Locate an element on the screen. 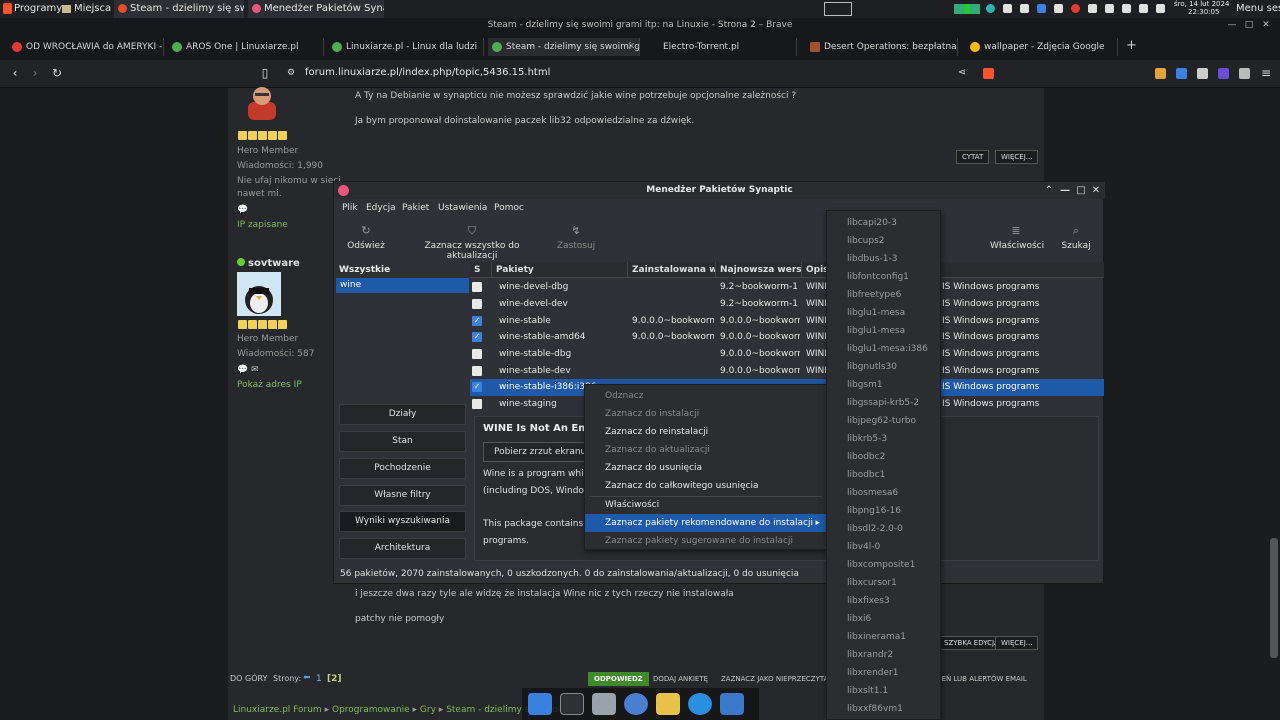 This screenshot has width=1280, height=720. column-latest-version: Najnowsza wersja is located at coordinates (759, 270).